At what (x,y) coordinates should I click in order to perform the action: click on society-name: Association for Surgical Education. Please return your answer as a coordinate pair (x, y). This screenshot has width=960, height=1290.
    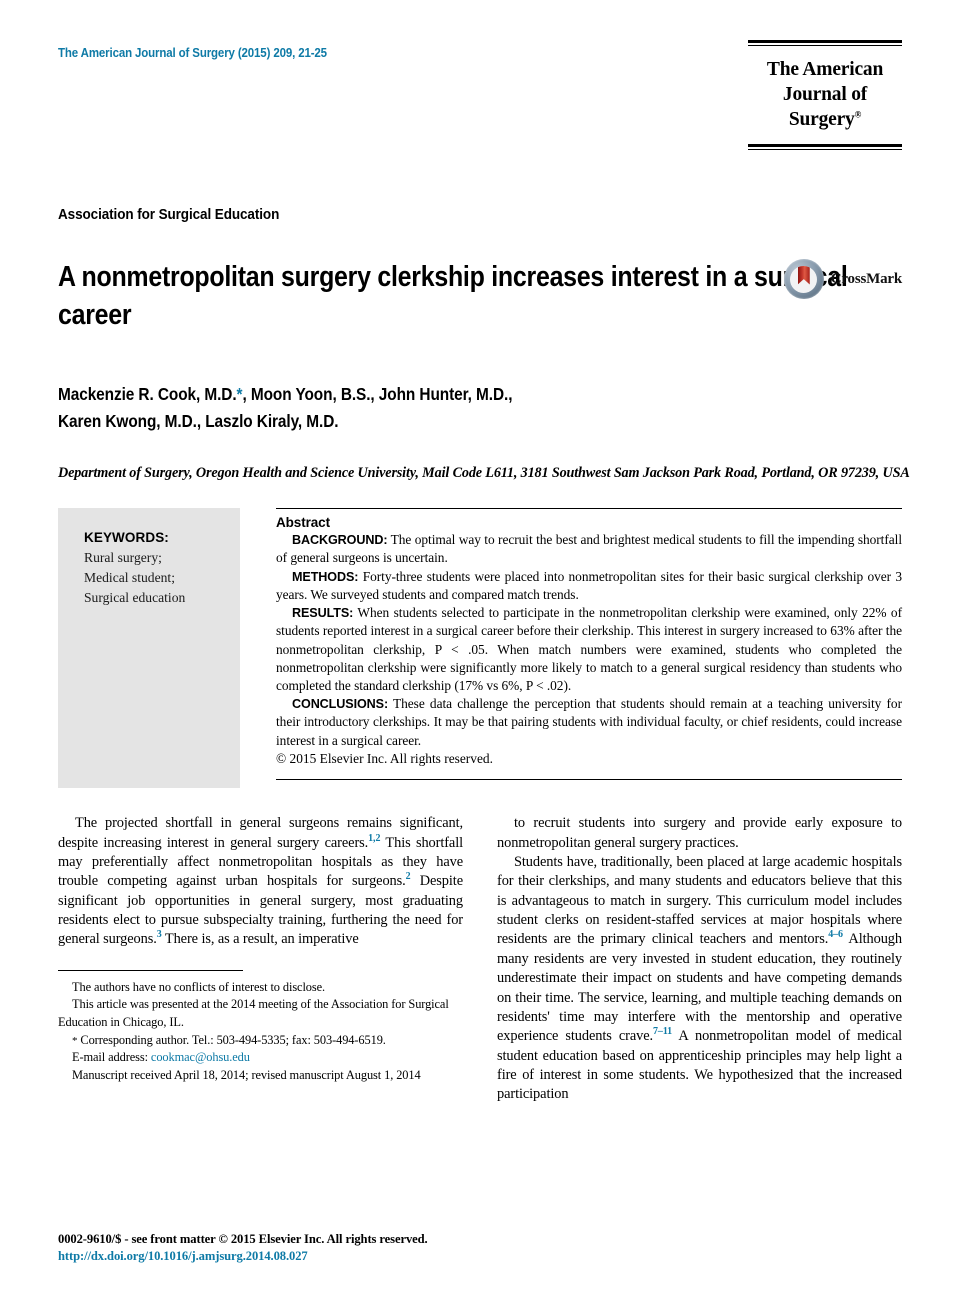
    Looking at the image, I should click on (169, 214).